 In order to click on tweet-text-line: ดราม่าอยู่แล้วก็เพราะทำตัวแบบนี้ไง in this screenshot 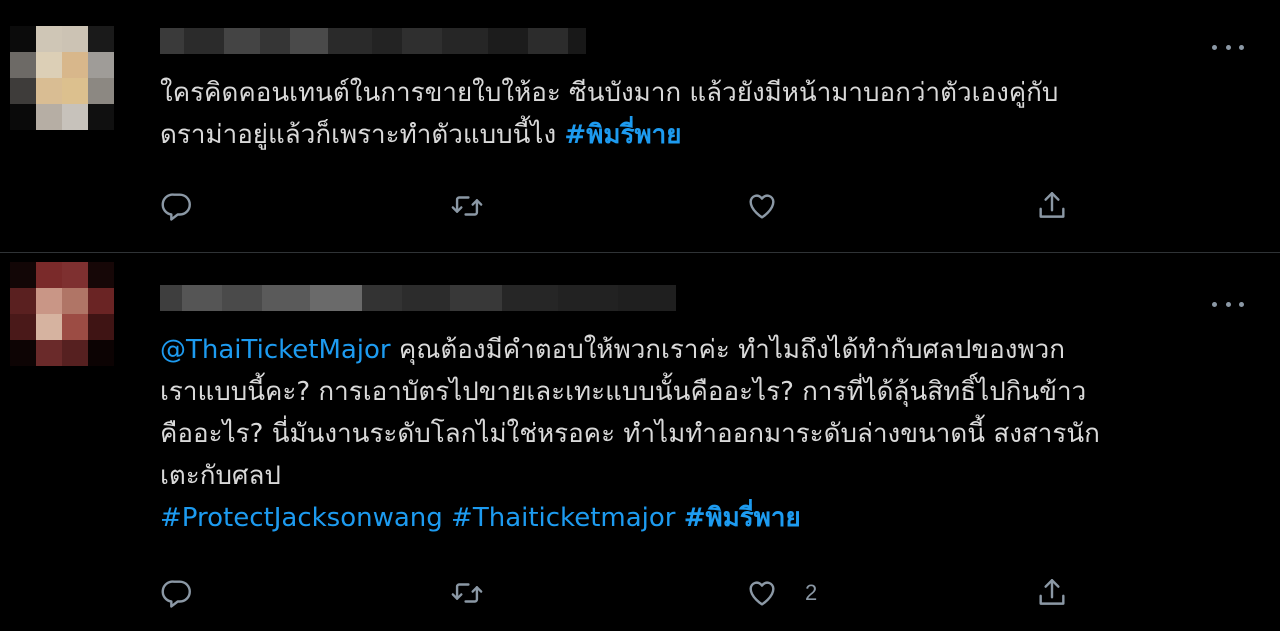, I will do `click(362, 135)`.